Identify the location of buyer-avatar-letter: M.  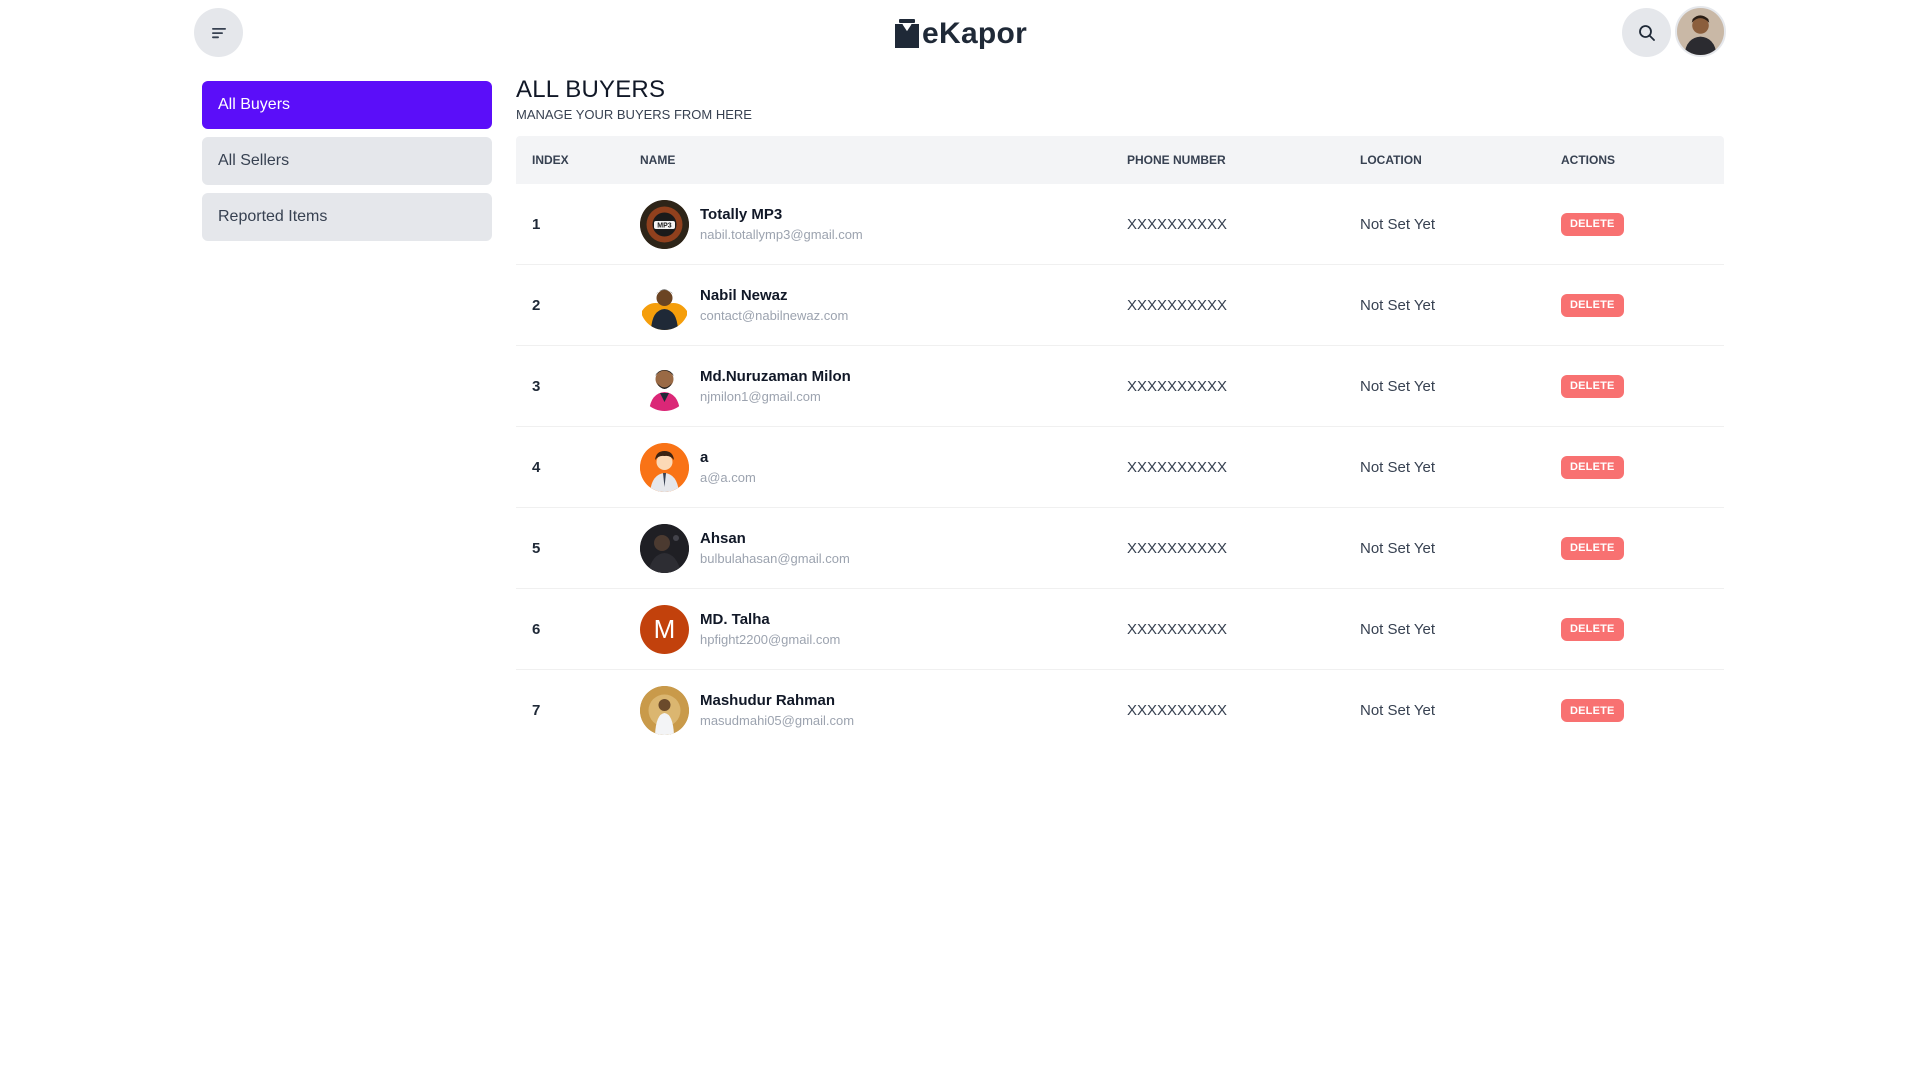
(664, 629).